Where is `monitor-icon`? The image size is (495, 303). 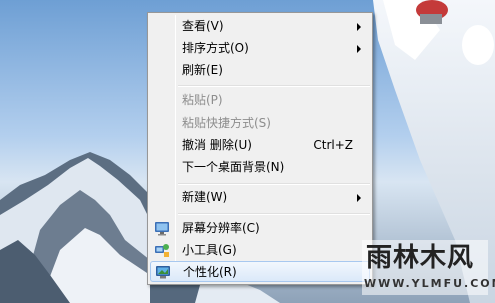 monitor-icon is located at coordinates (162, 229).